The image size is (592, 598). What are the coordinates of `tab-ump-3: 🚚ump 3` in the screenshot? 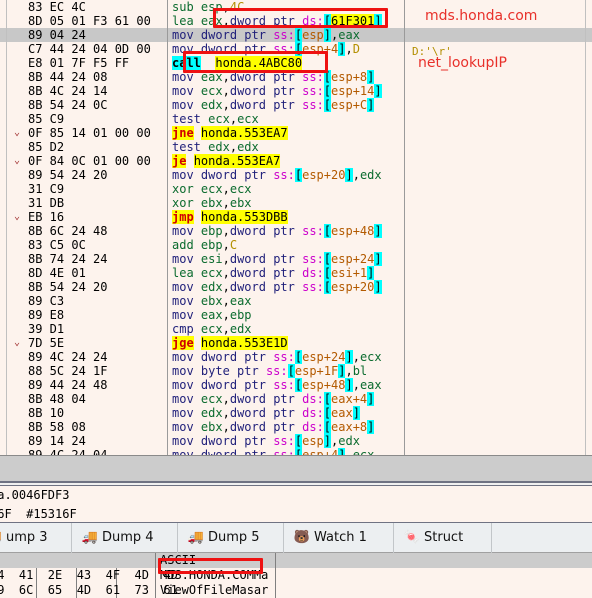 It's located at (36, 538).